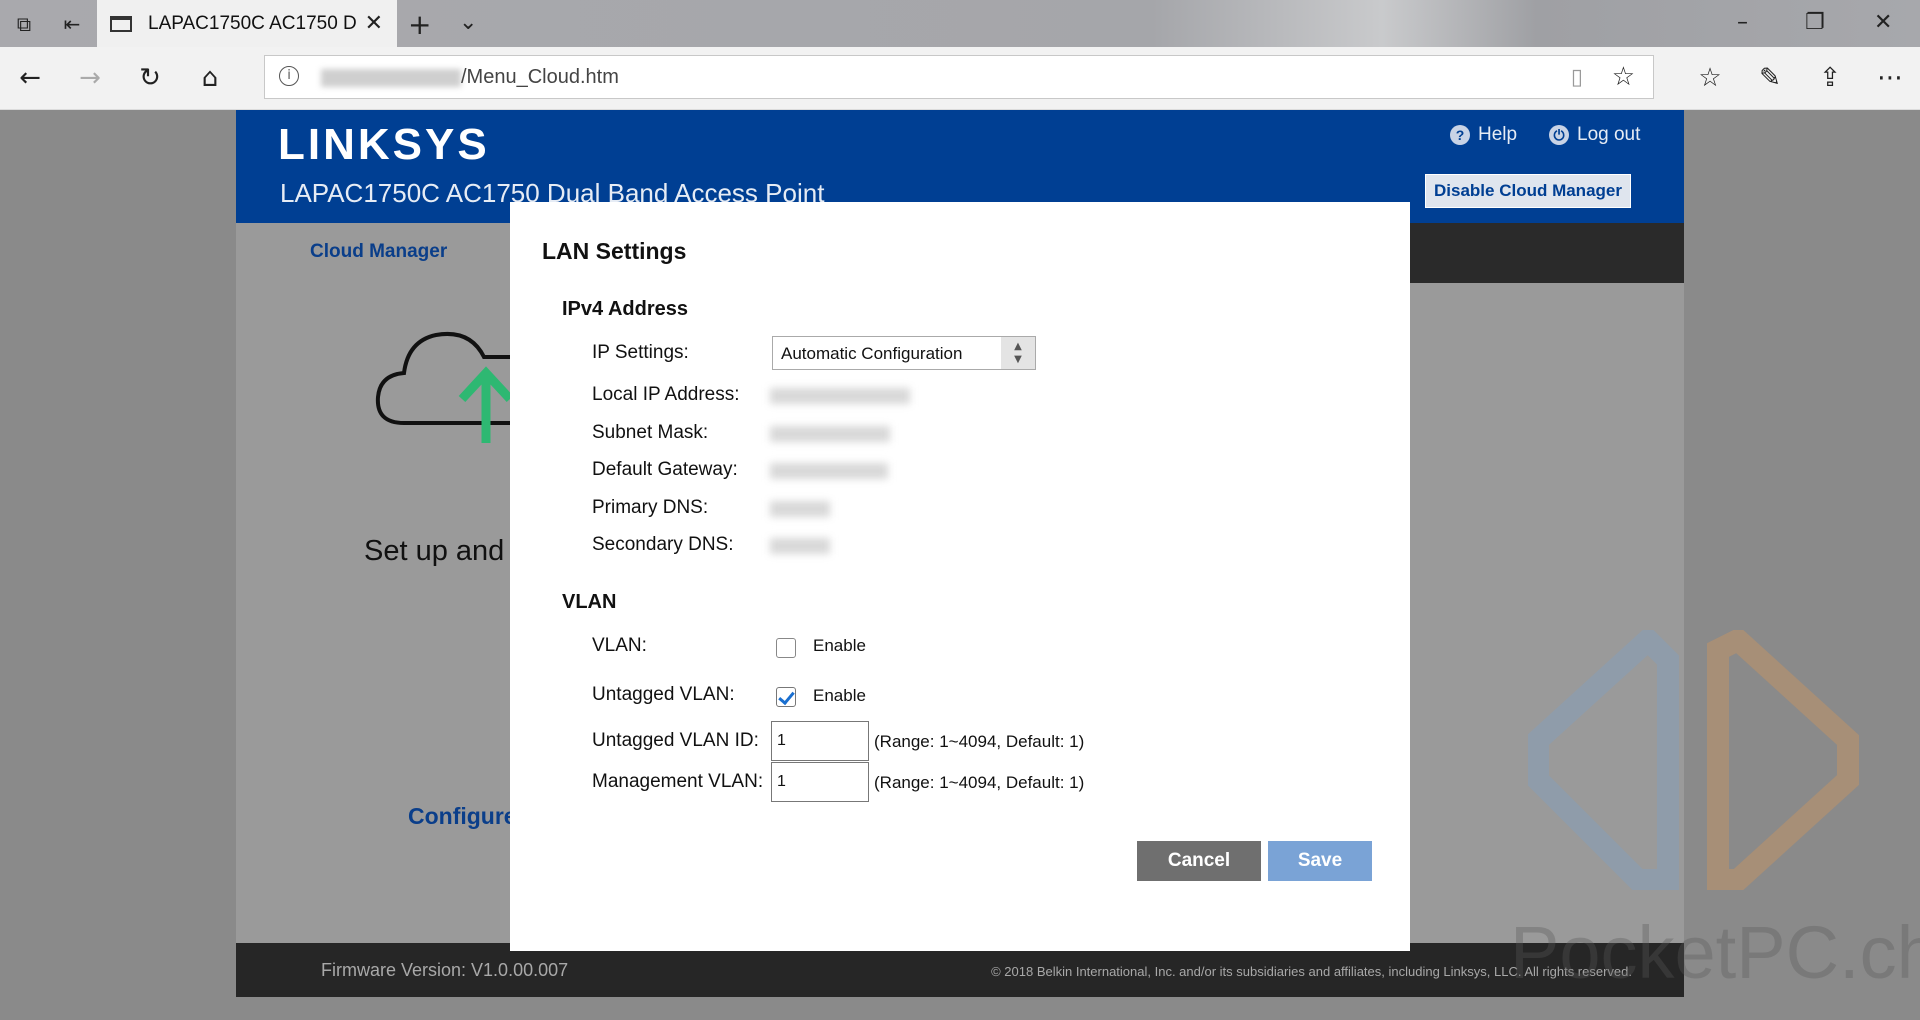 This screenshot has height=1020, width=1920. What do you see at coordinates (445, 970) in the screenshot?
I see `firmware-version: Firmware Version: V1.0.00.007` at bounding box center [445, 970].